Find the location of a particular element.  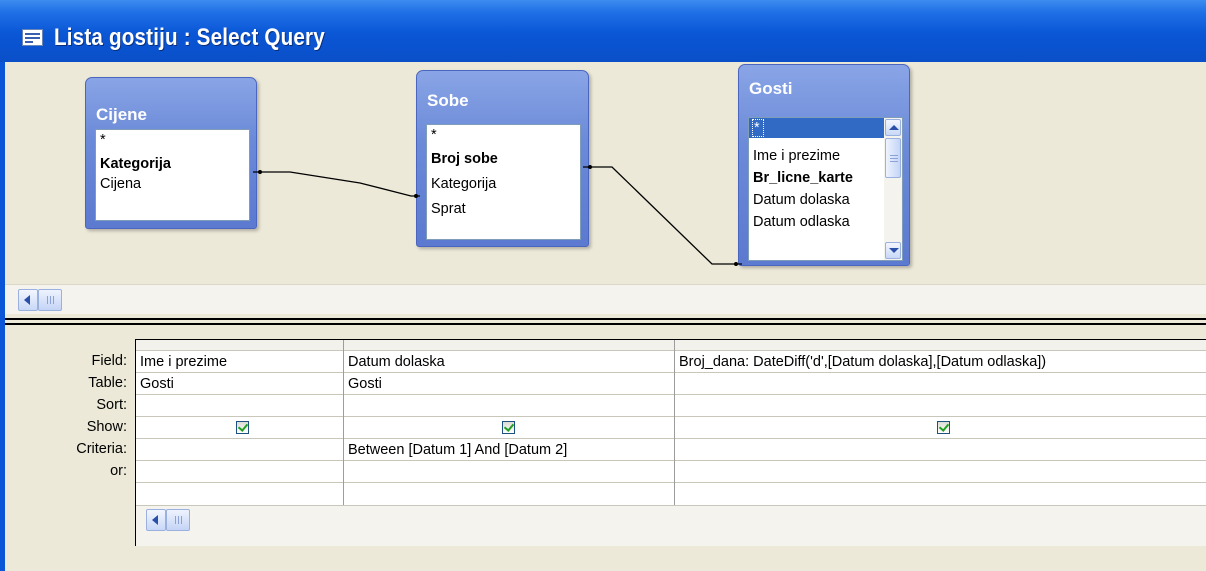

grid-scrollbar is located at coordinates (671, 525).